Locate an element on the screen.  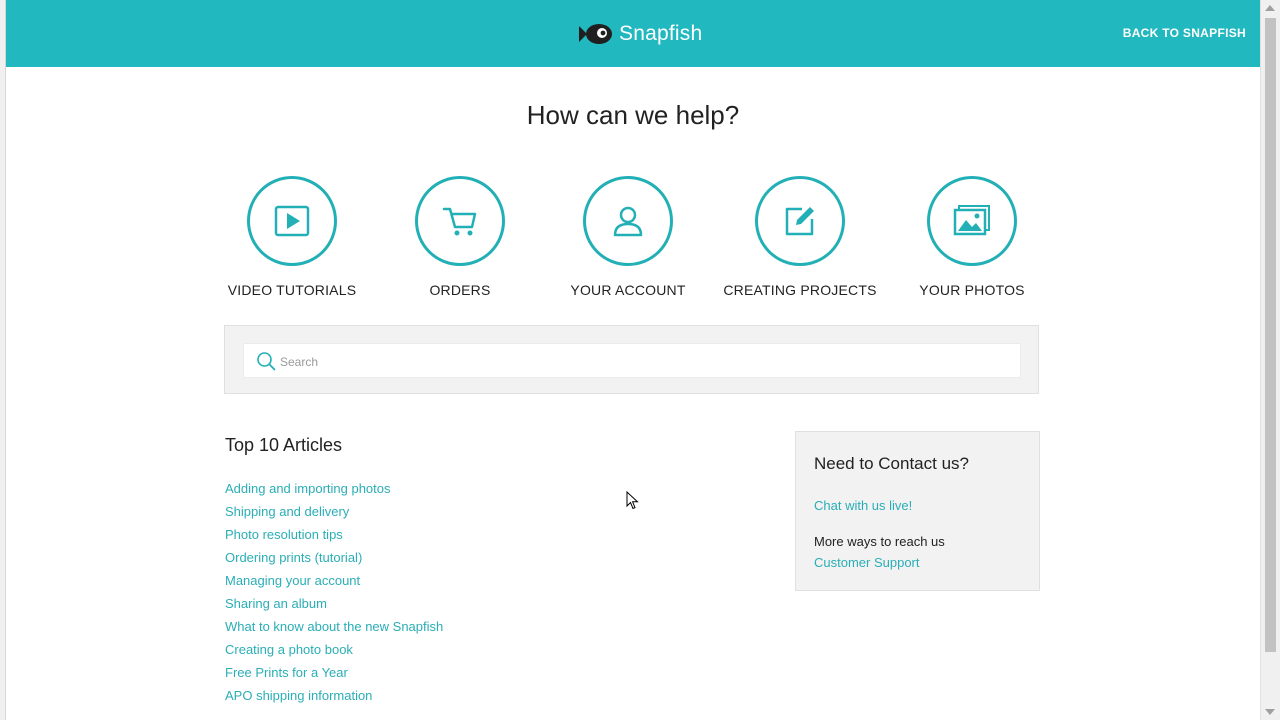
search-input is located at coordinates (645, 361).